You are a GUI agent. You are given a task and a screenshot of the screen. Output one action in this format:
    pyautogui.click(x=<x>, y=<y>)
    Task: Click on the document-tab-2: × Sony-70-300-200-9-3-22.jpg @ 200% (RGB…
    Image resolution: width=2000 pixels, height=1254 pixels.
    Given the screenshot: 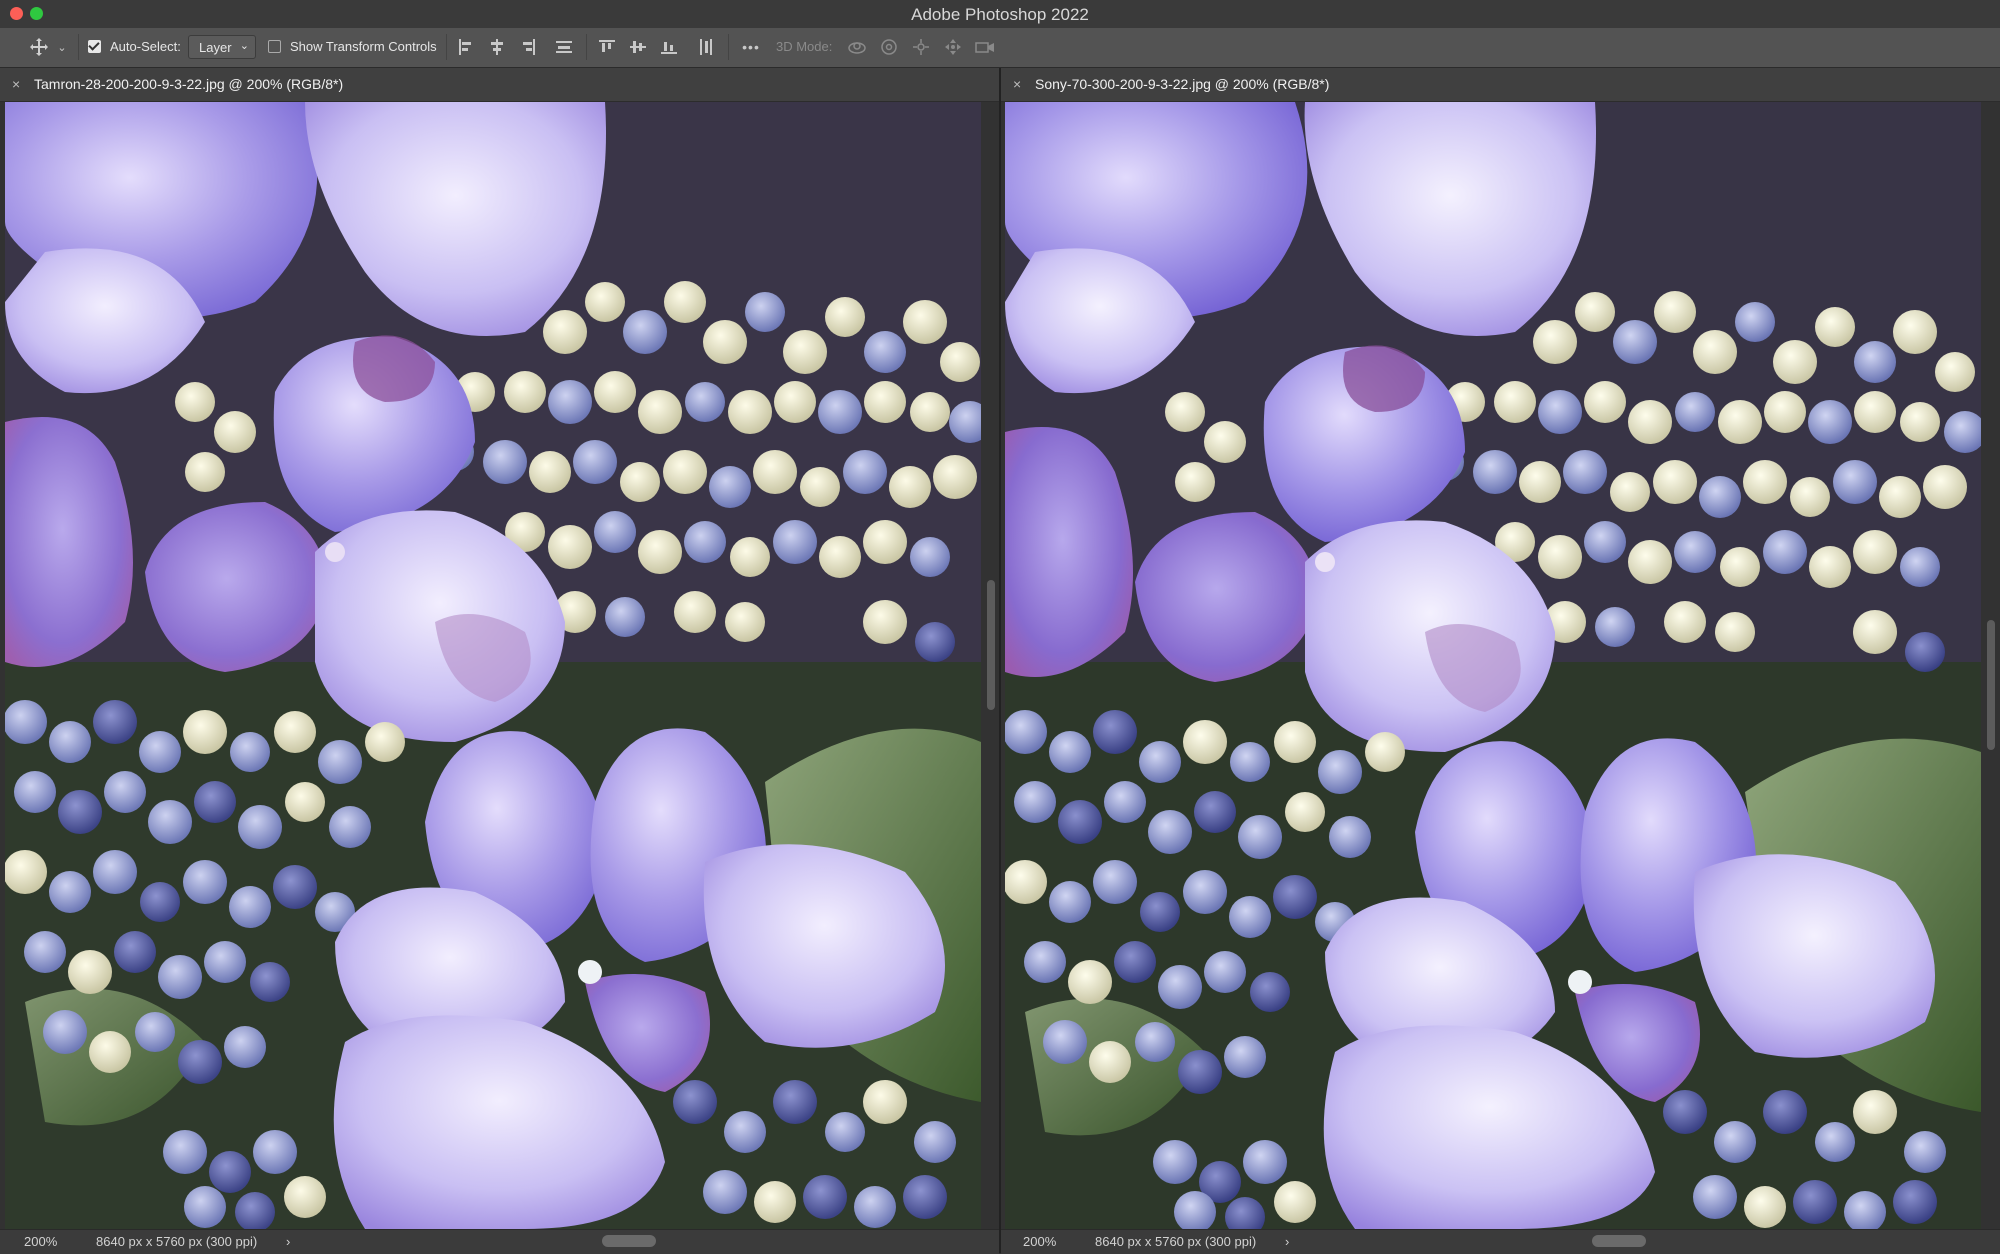 What is the action you would take?
    pyautogui.click(x=1500, y=85)
    